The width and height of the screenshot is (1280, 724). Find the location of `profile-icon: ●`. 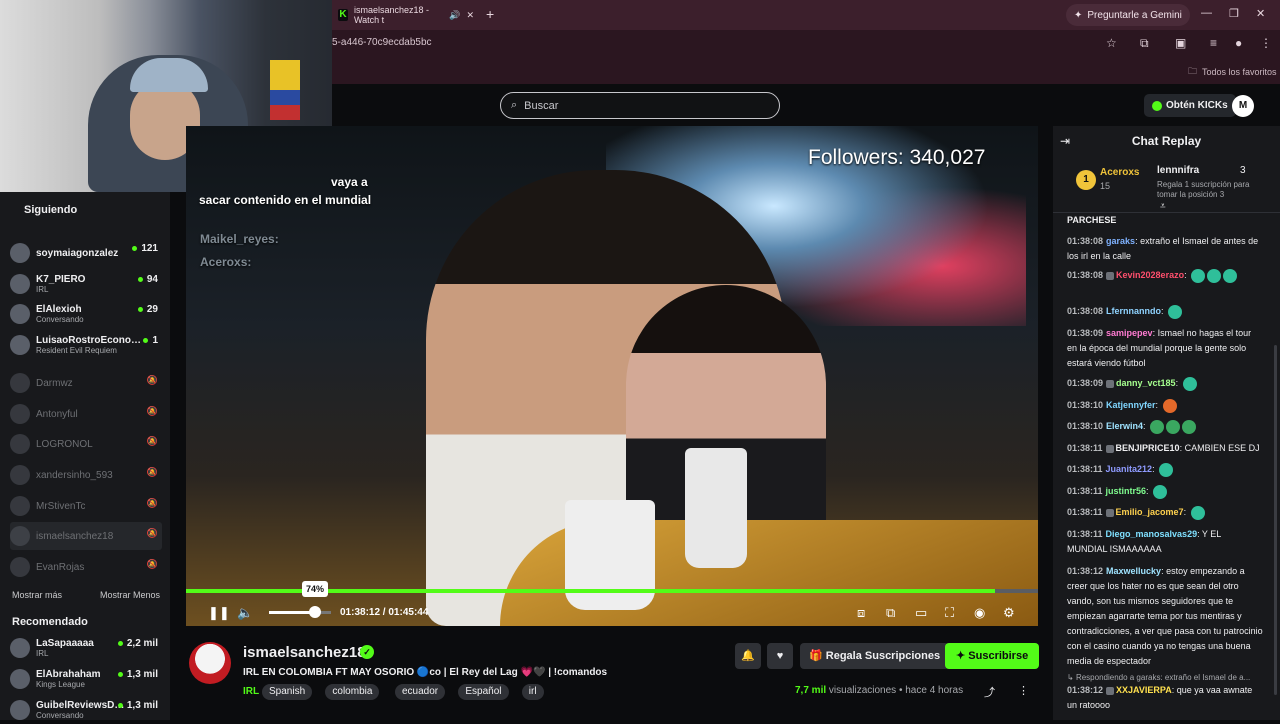

profile-icon: ● is located at coordinates (1238, 43).